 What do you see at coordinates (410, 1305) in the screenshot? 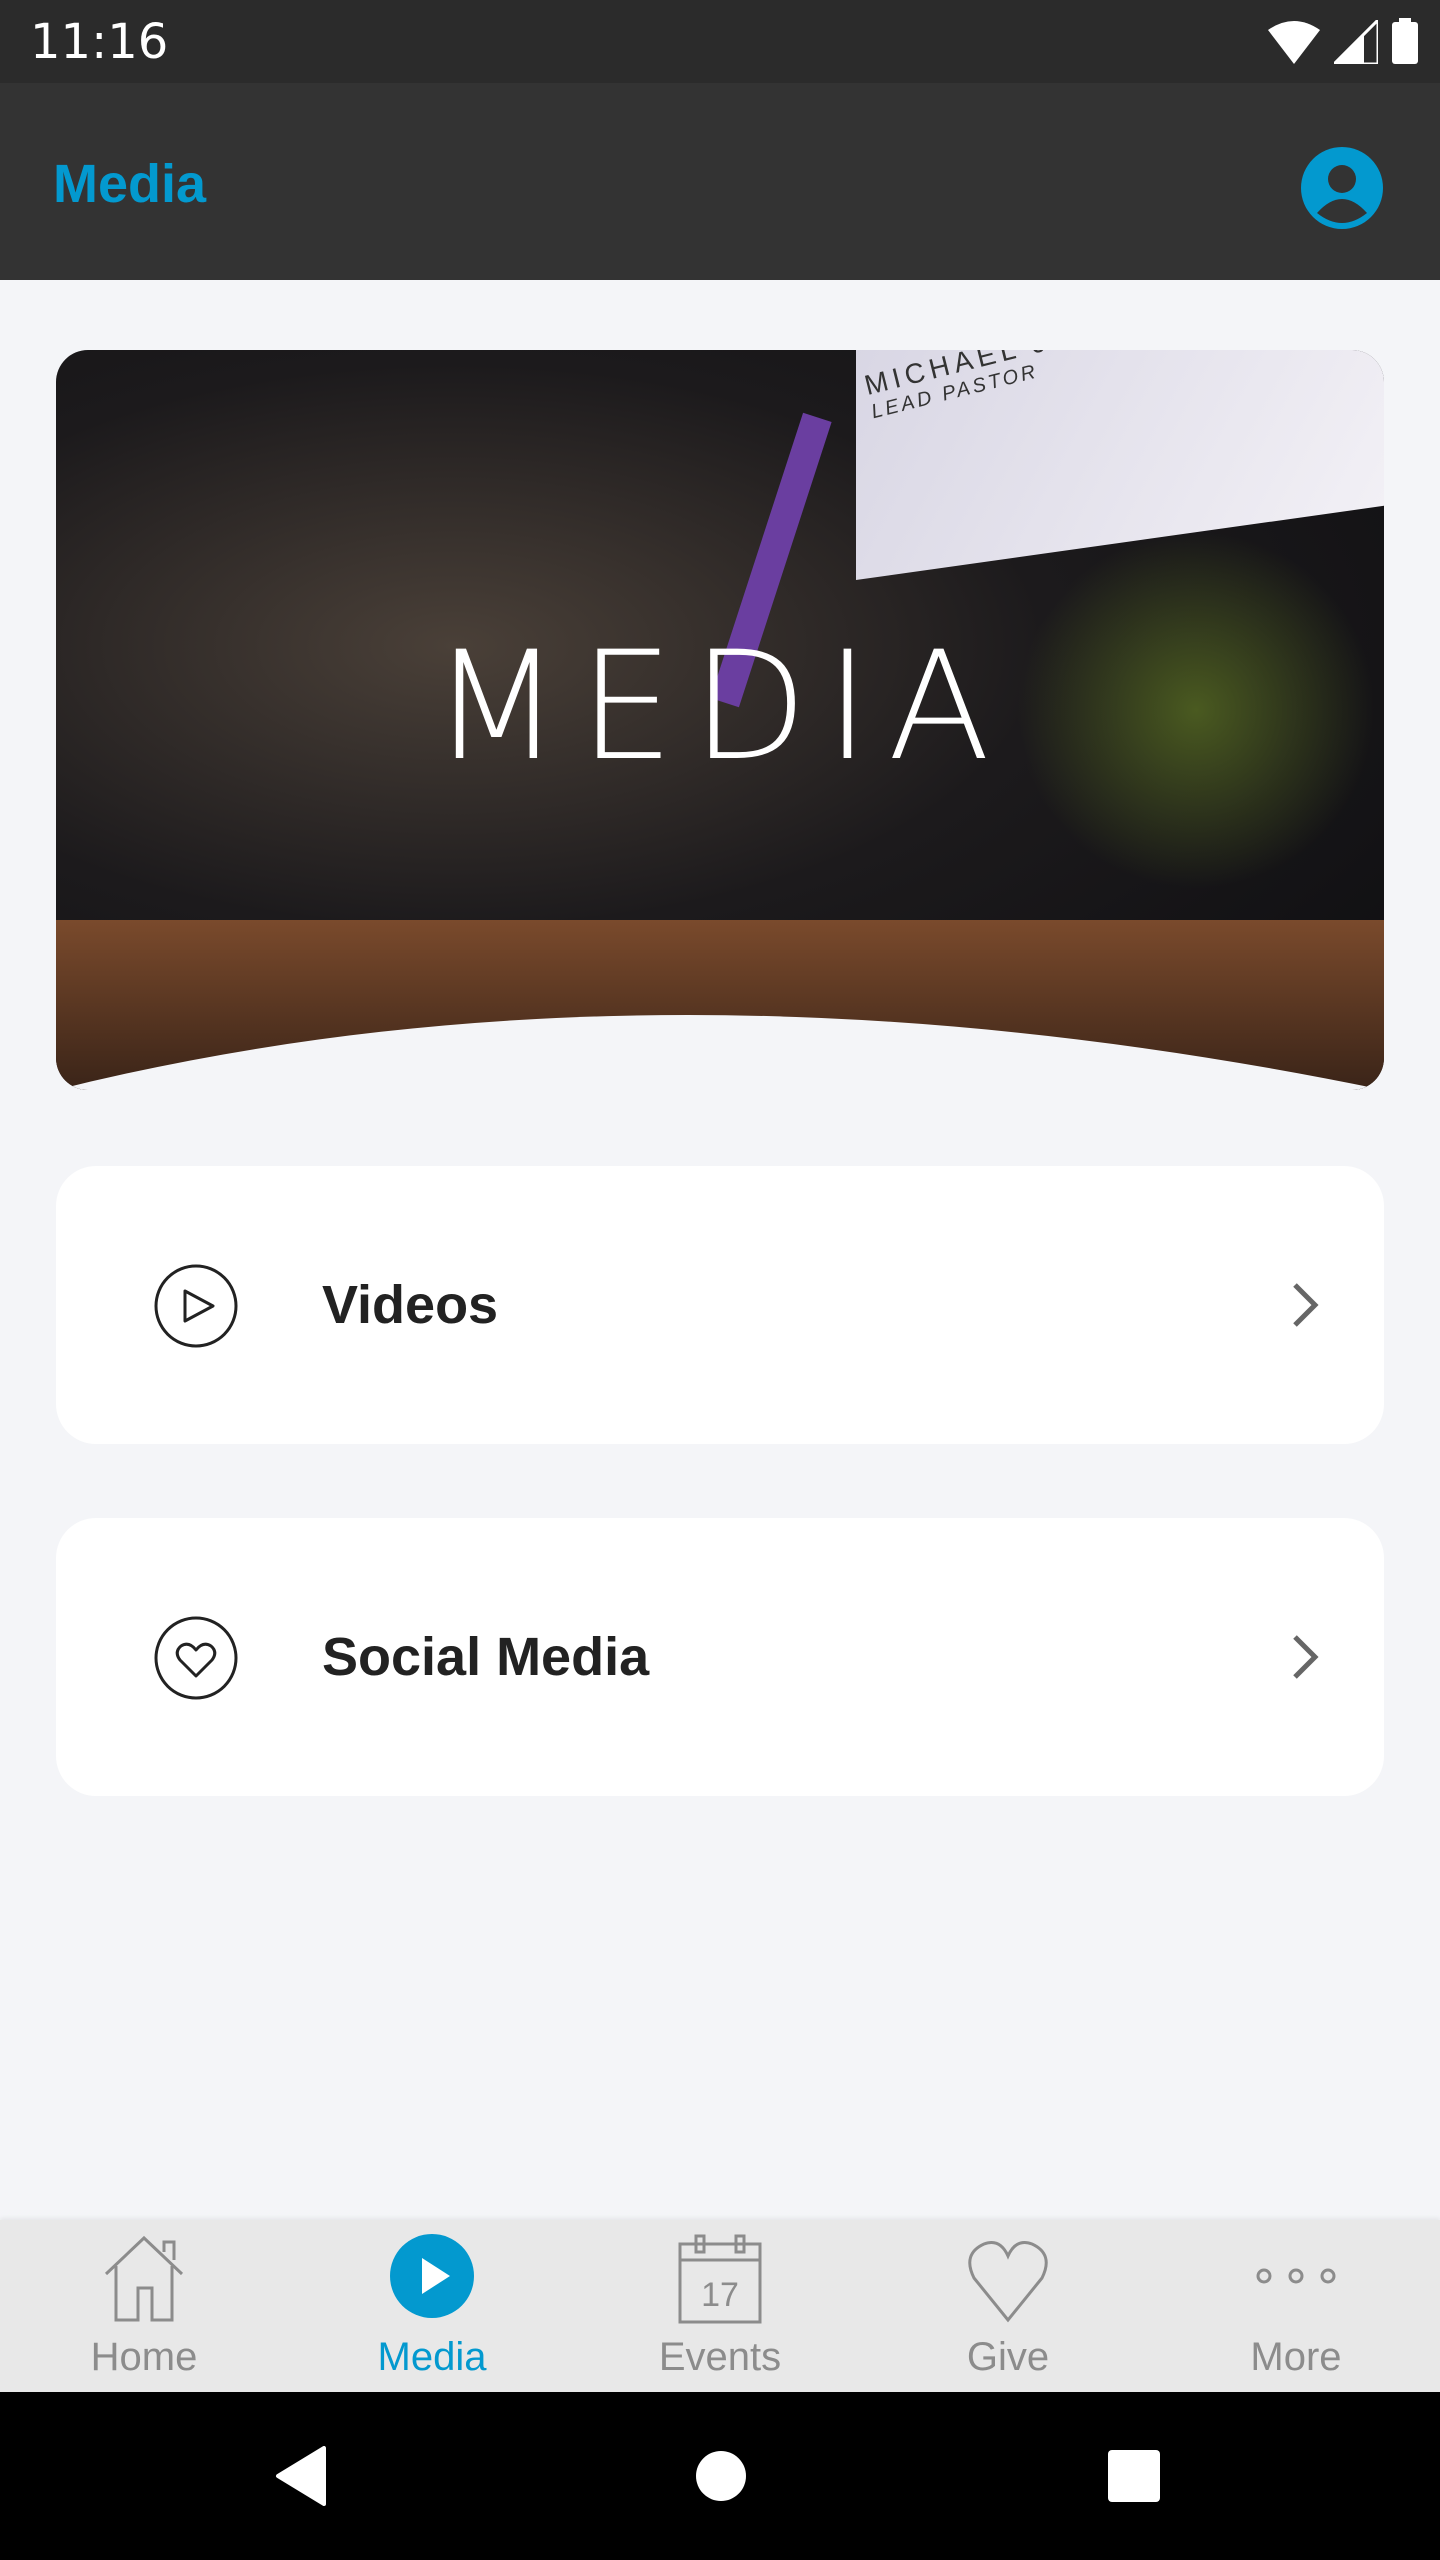
I see `menu-item-label: Videos` at bounding box center [410, 1305].